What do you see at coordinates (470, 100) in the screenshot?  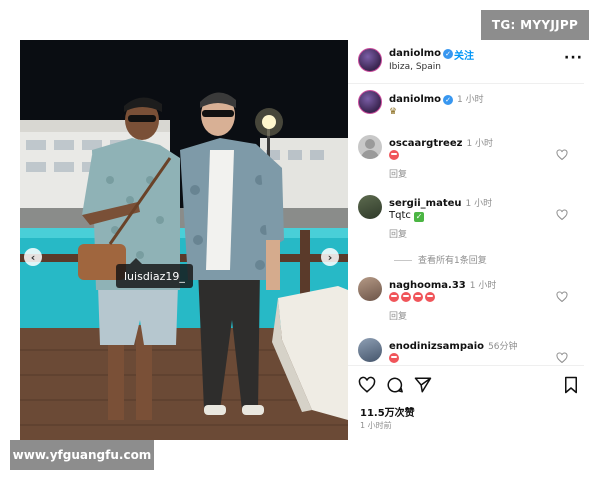 I see `caption-time: 1 小时` at bounding box center [470, 100].